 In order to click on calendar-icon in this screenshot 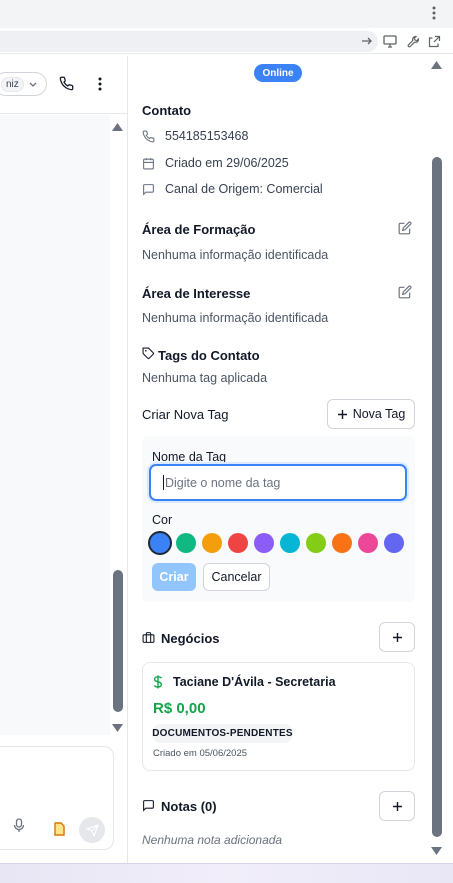, I will do `click(148, 163)`.